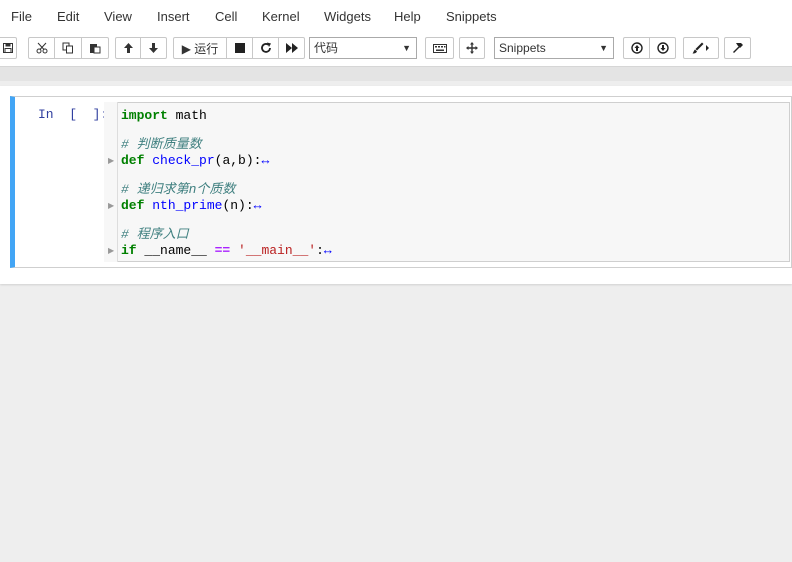 The image size is (792, 562). I want to click on header-divider, so click(396, 74).